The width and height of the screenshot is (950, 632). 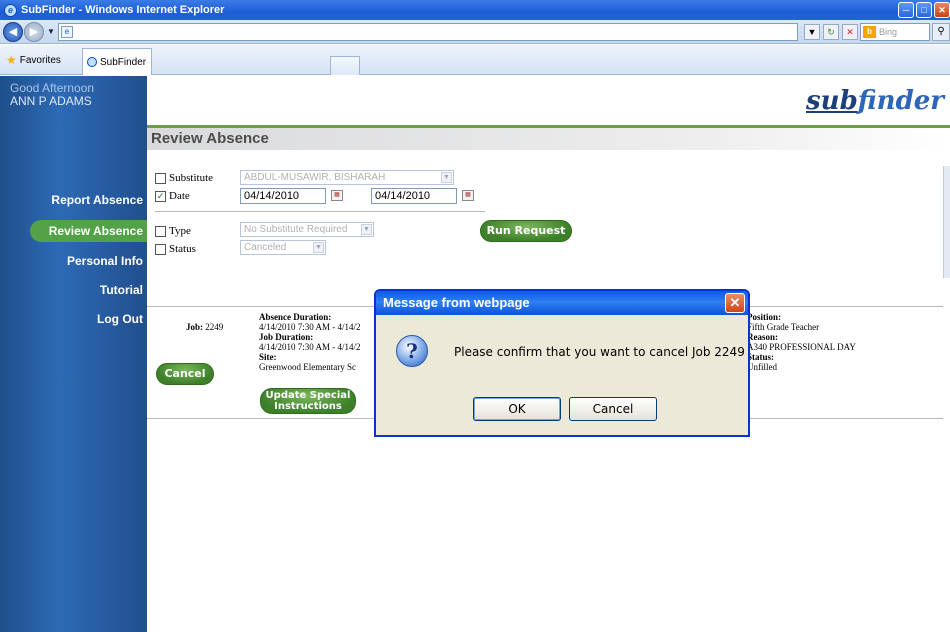 I want to click on date-to-input: 04/14/2010, so click(x=414, y=196).